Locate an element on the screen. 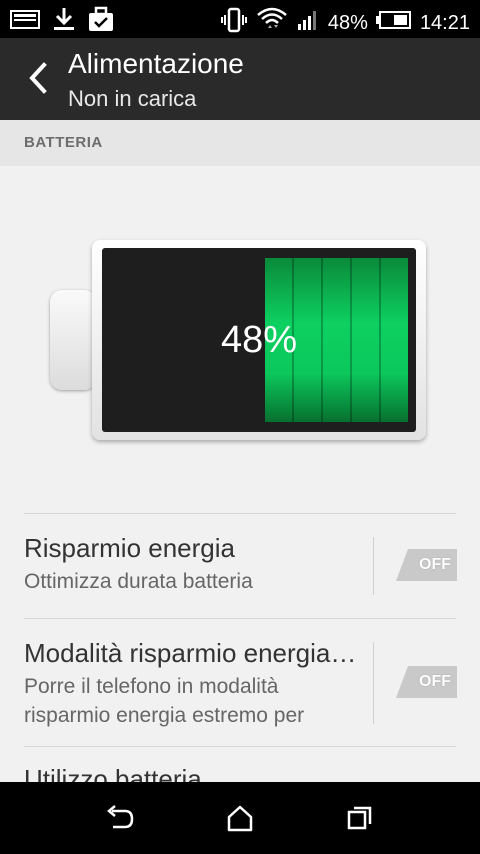  recents-nav-button is located at coordinates (360, 818).